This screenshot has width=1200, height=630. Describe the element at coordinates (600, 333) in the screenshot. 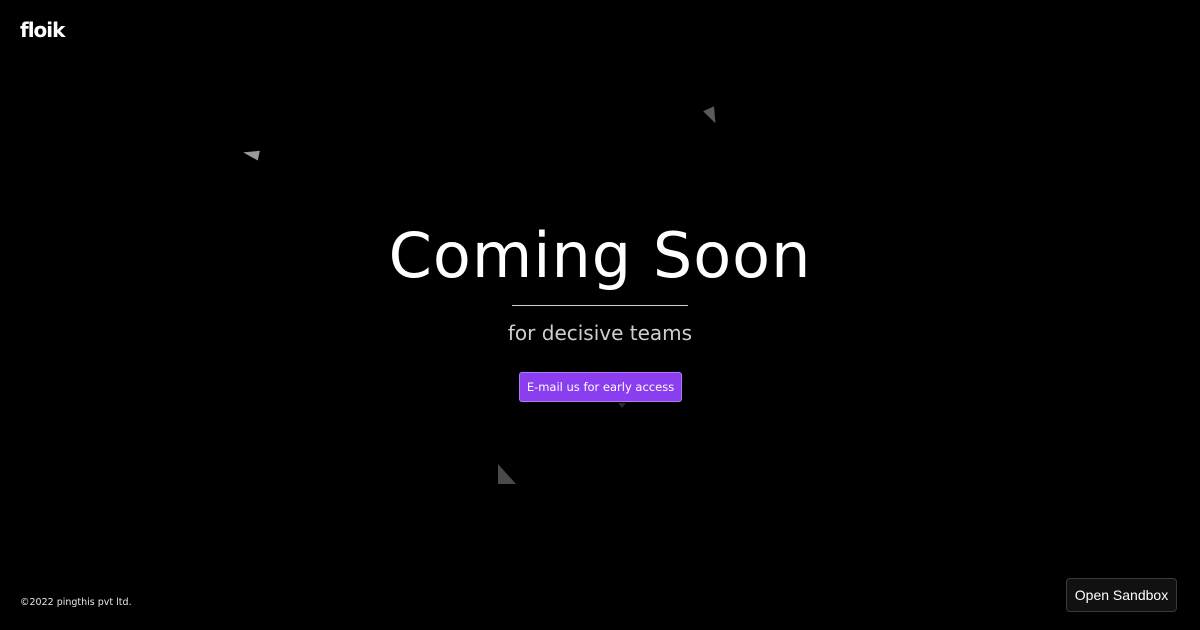

I see `tagline: for decisive teams` at that location.